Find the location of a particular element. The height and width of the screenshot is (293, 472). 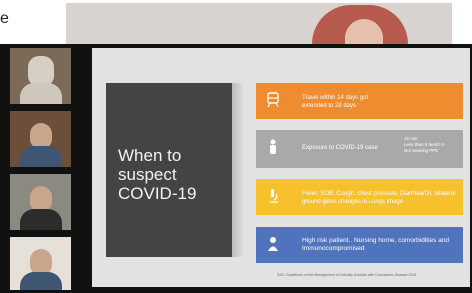

panel-shadow is located at coordinates (238, 170).